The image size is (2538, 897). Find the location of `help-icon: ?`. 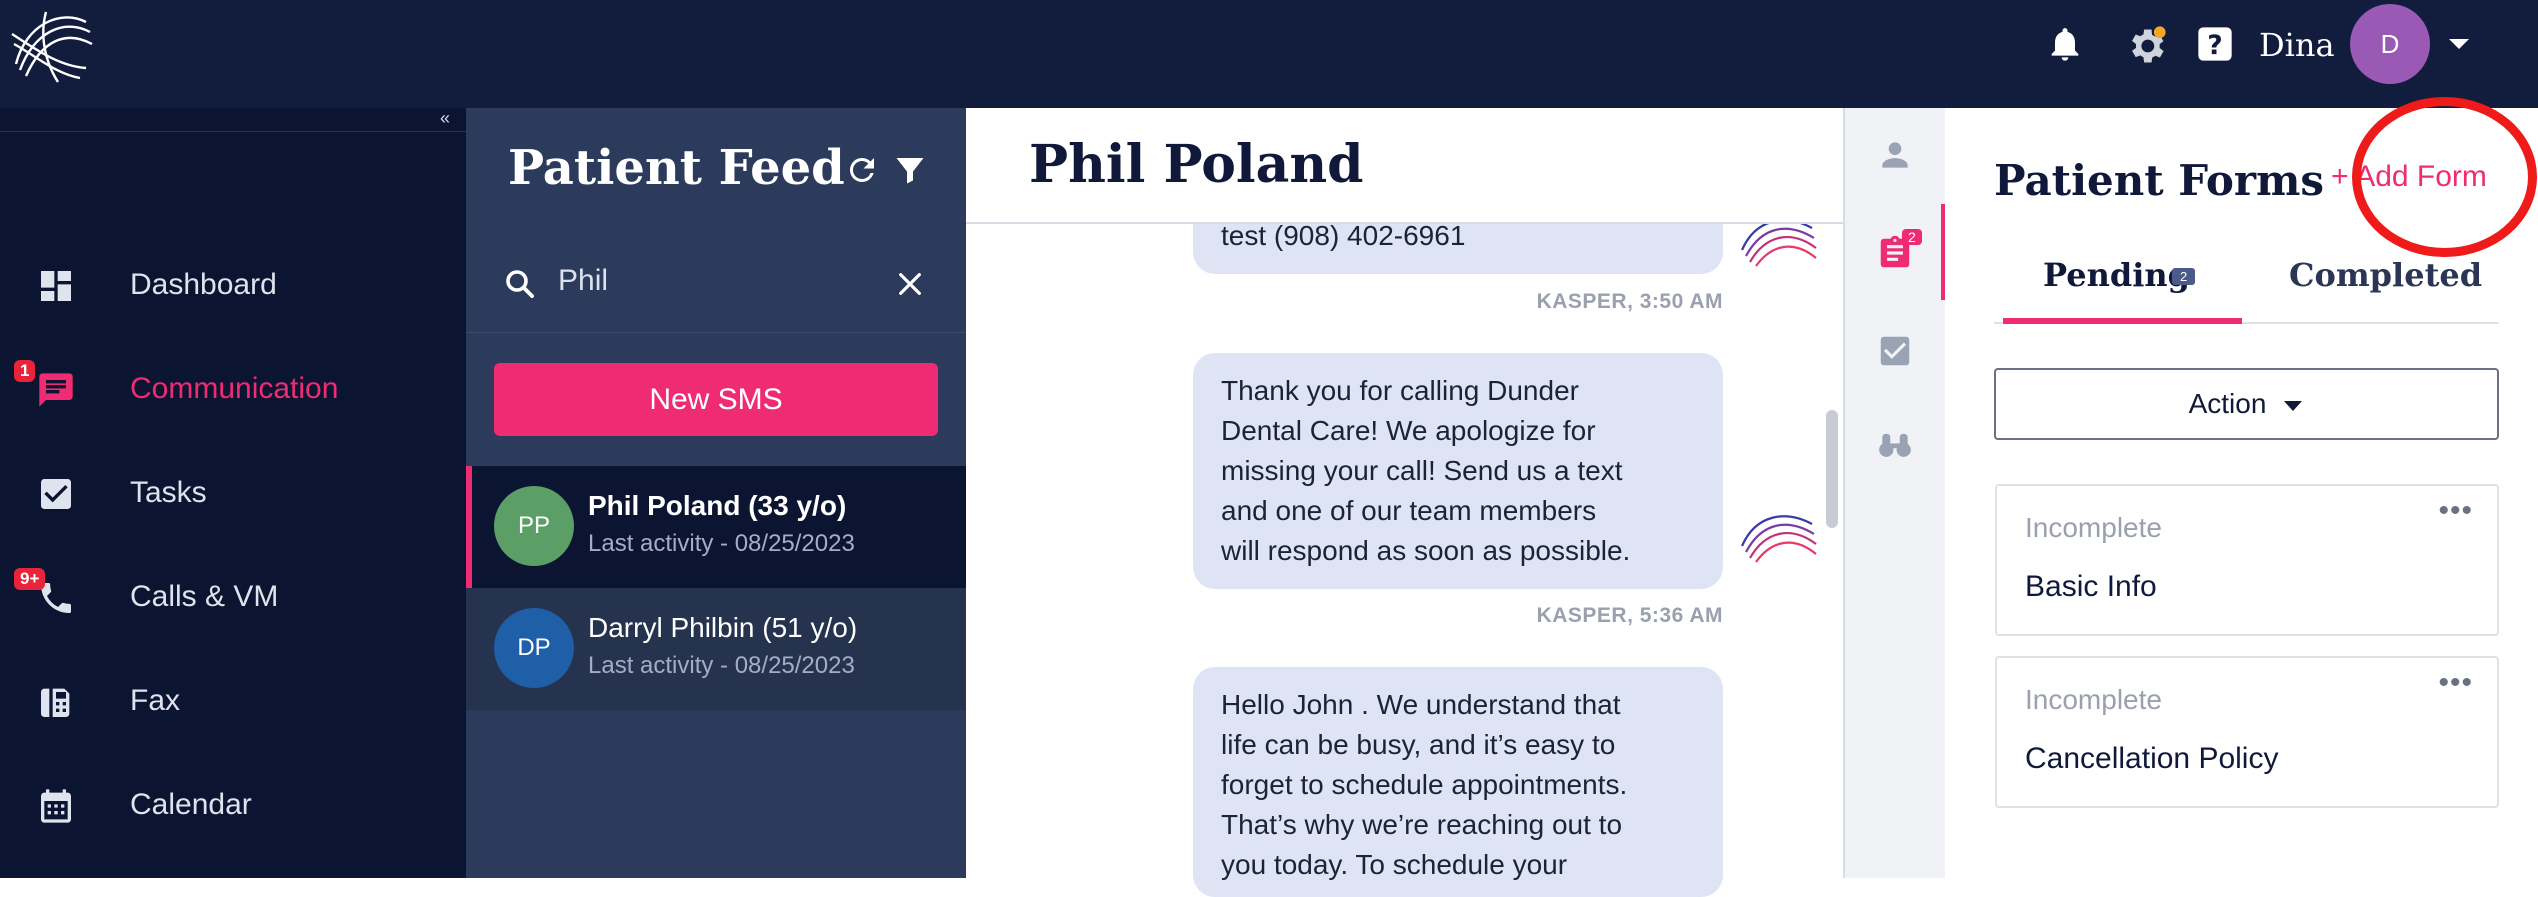

help-icon: ? is located at coordinates (2215, 44).